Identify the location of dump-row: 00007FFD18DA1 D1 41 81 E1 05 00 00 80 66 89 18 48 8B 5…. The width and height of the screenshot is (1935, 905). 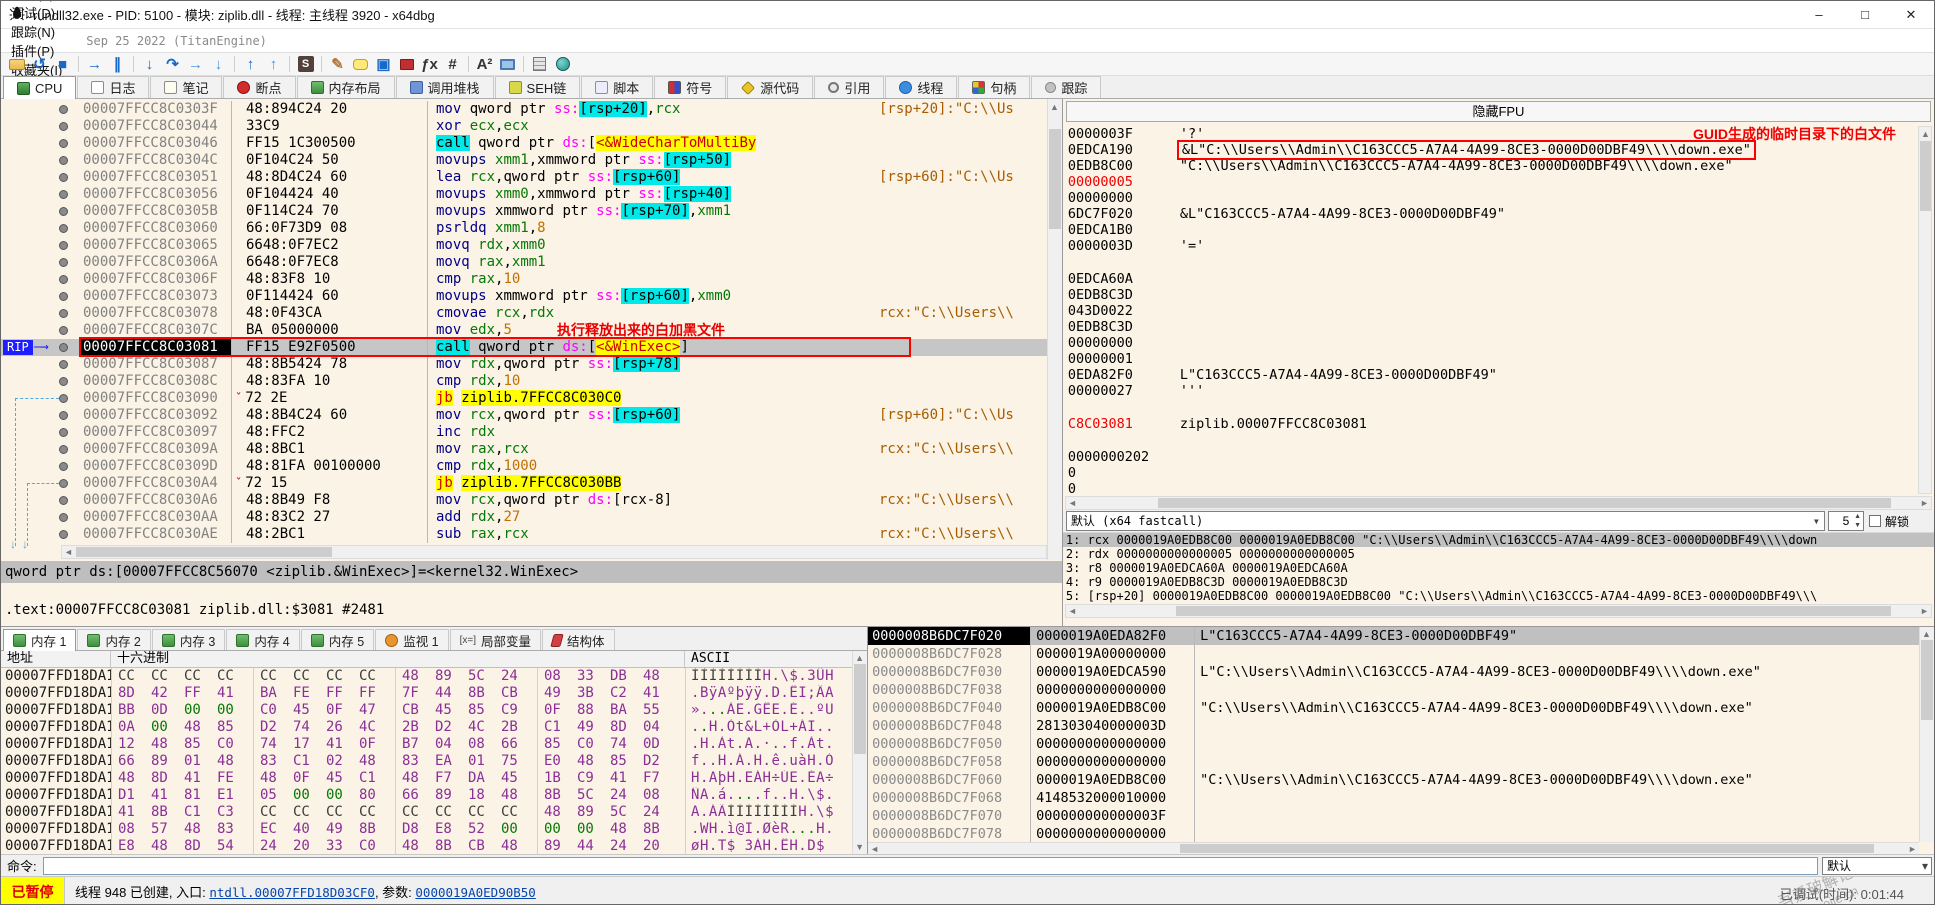
(434, 795).